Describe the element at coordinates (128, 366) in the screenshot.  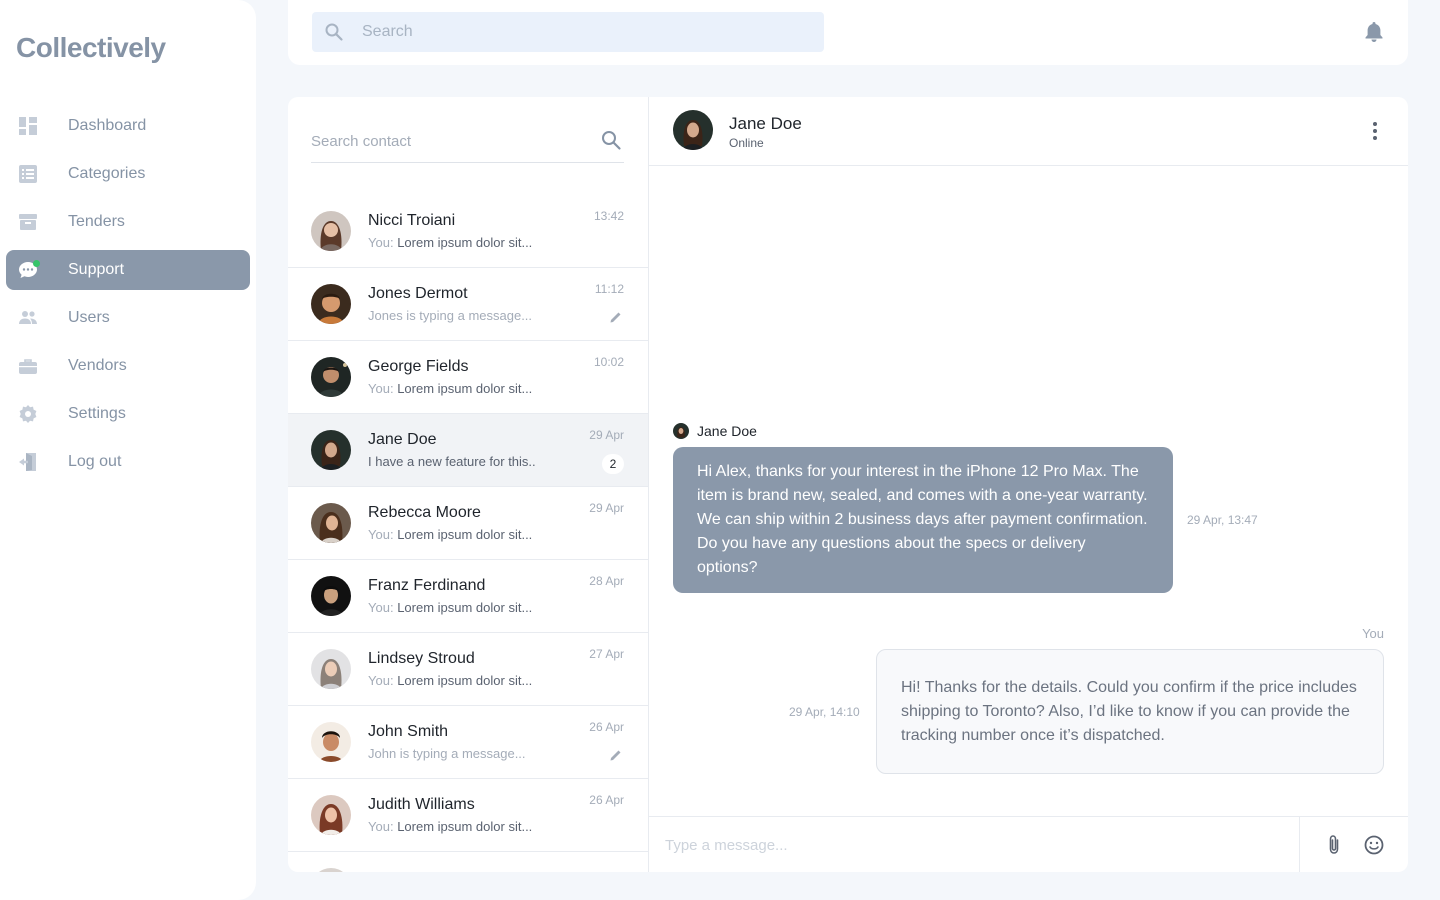
I see `sidebar-item-vendors: Vendors` at that location.